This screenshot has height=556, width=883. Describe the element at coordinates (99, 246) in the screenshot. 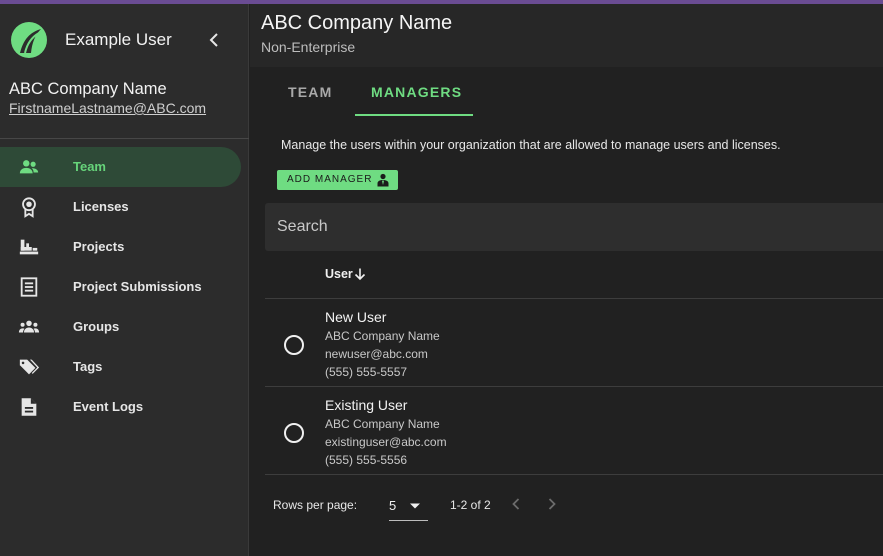

I see `sidebar-item-label: Projects` at that location.